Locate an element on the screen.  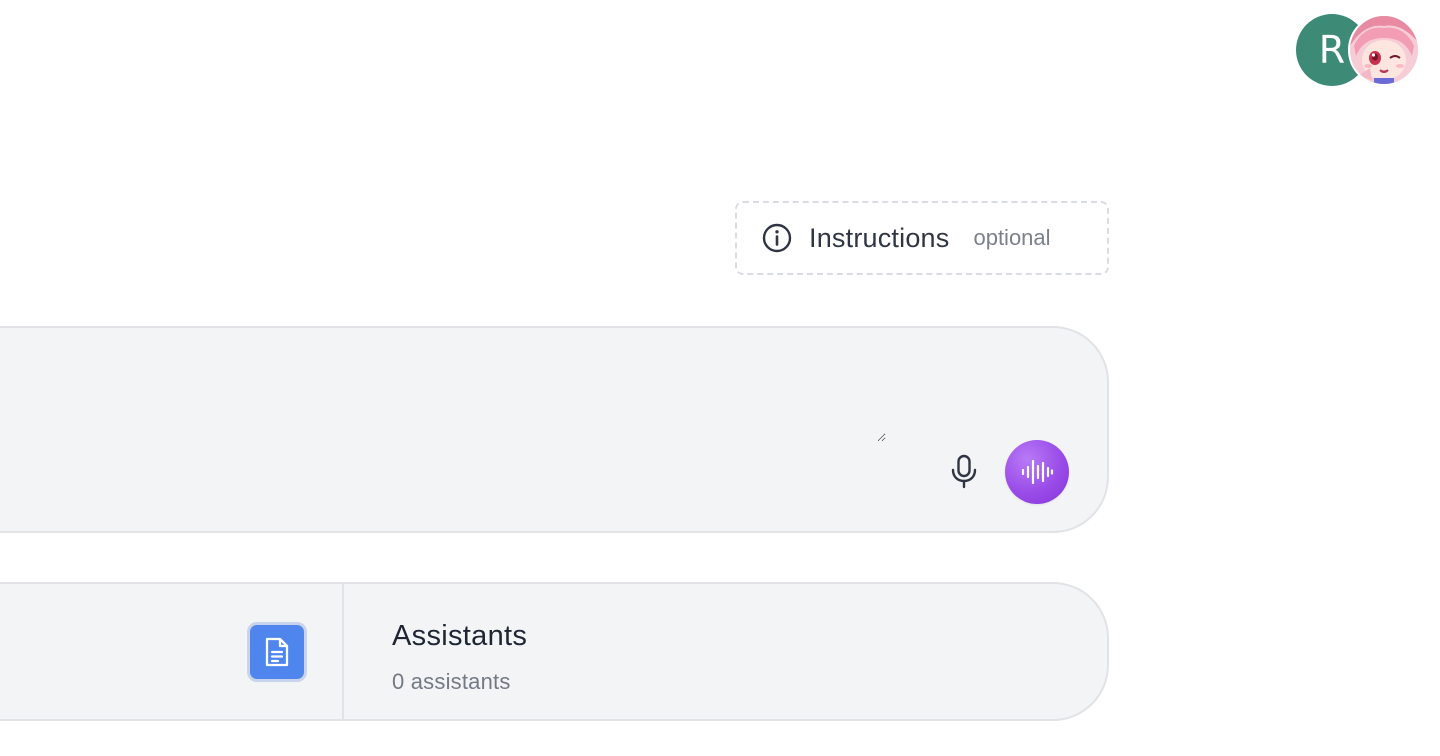
microphone-button is located at coordinates (964, 472).